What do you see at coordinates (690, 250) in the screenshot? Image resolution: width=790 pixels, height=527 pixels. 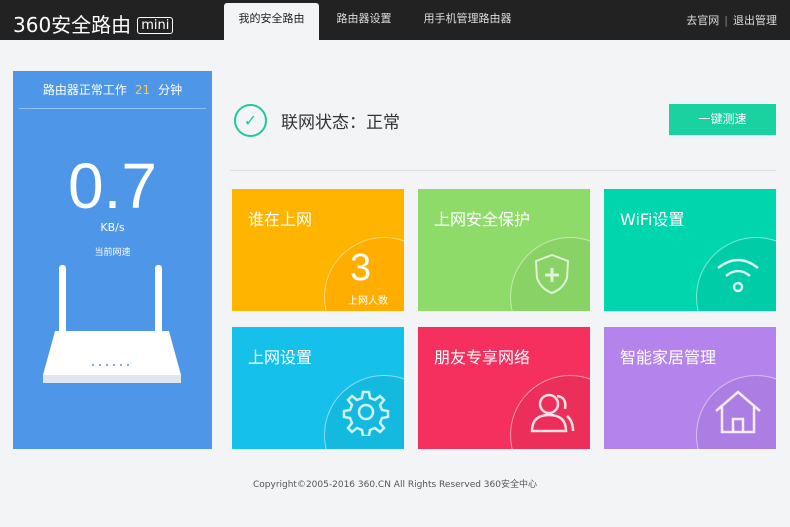 I see `tile-wifi: WiFi设置` at bounding box center [690, 250].